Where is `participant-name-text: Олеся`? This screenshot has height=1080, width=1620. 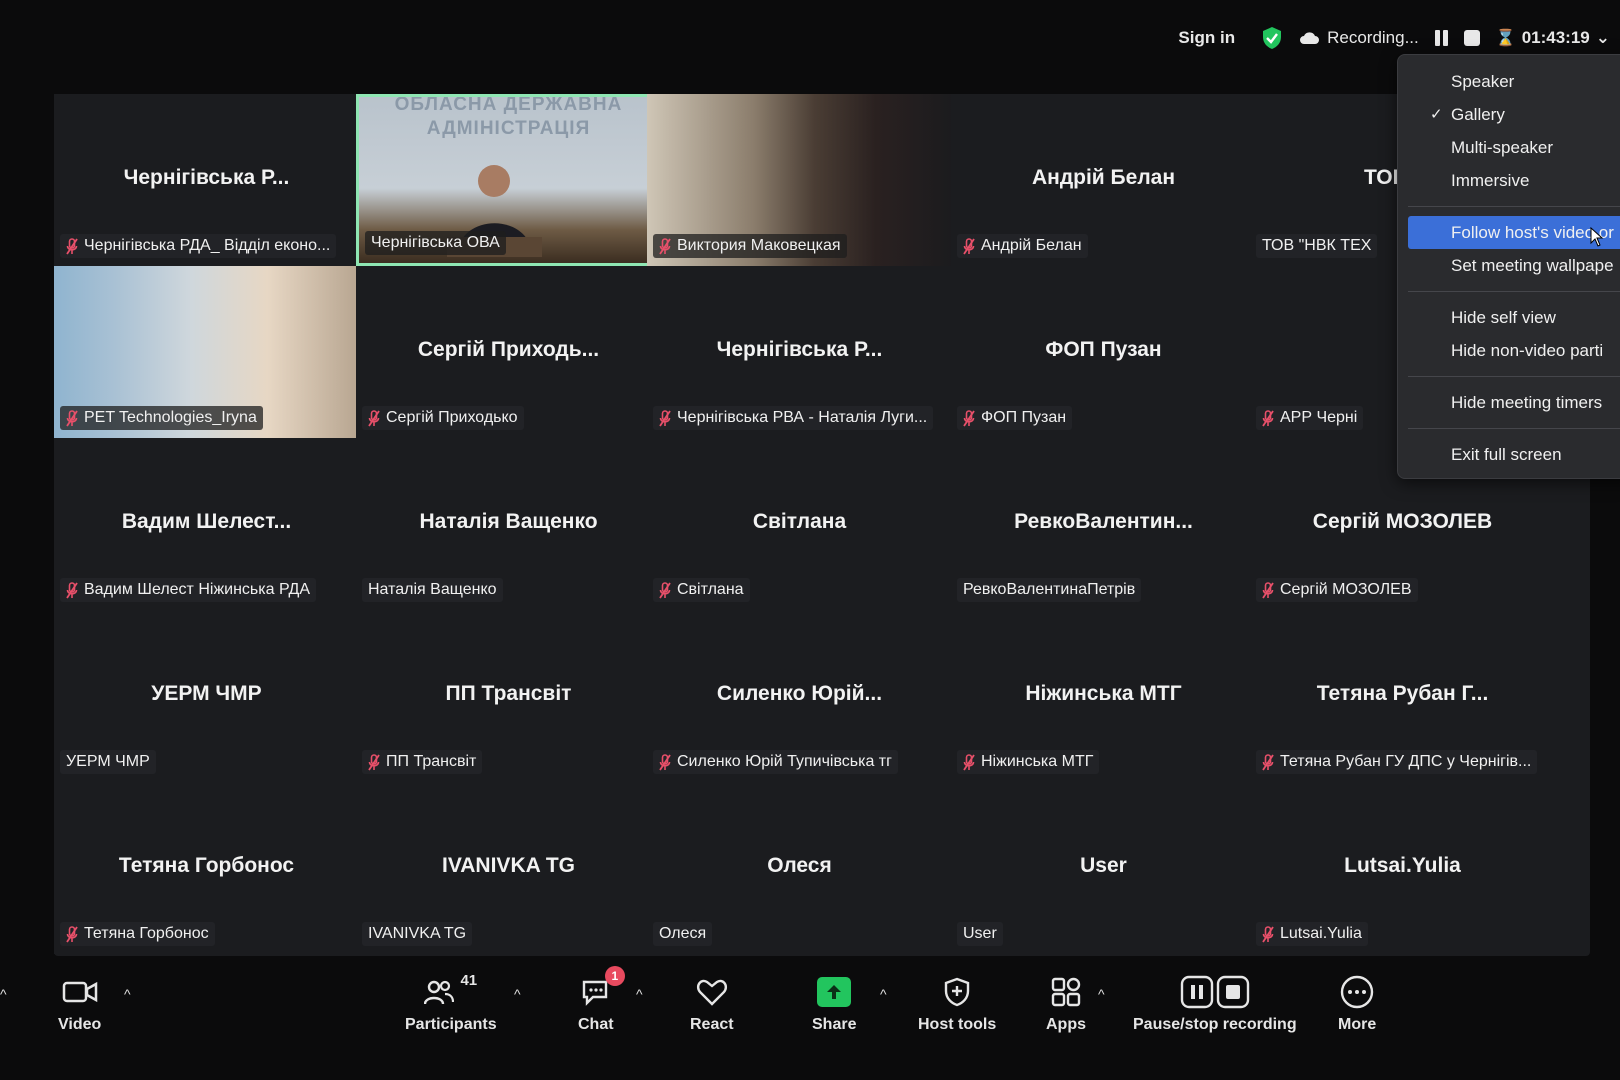 participant-name-text: Олеся is located at coordinates (683, 933).